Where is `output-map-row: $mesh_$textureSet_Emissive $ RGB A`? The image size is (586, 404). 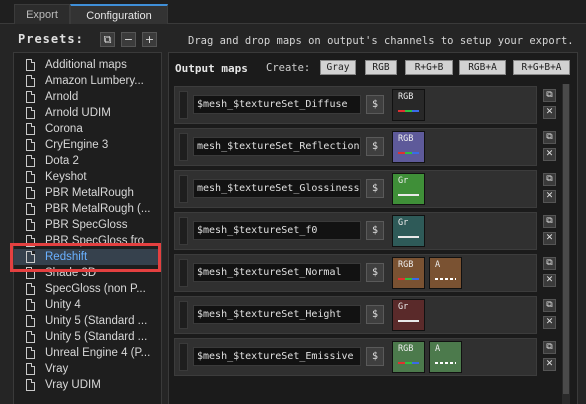 output-map-row: $mesh_$textureSet_Emissive $ RGB A is located at coordinates (355, 357).